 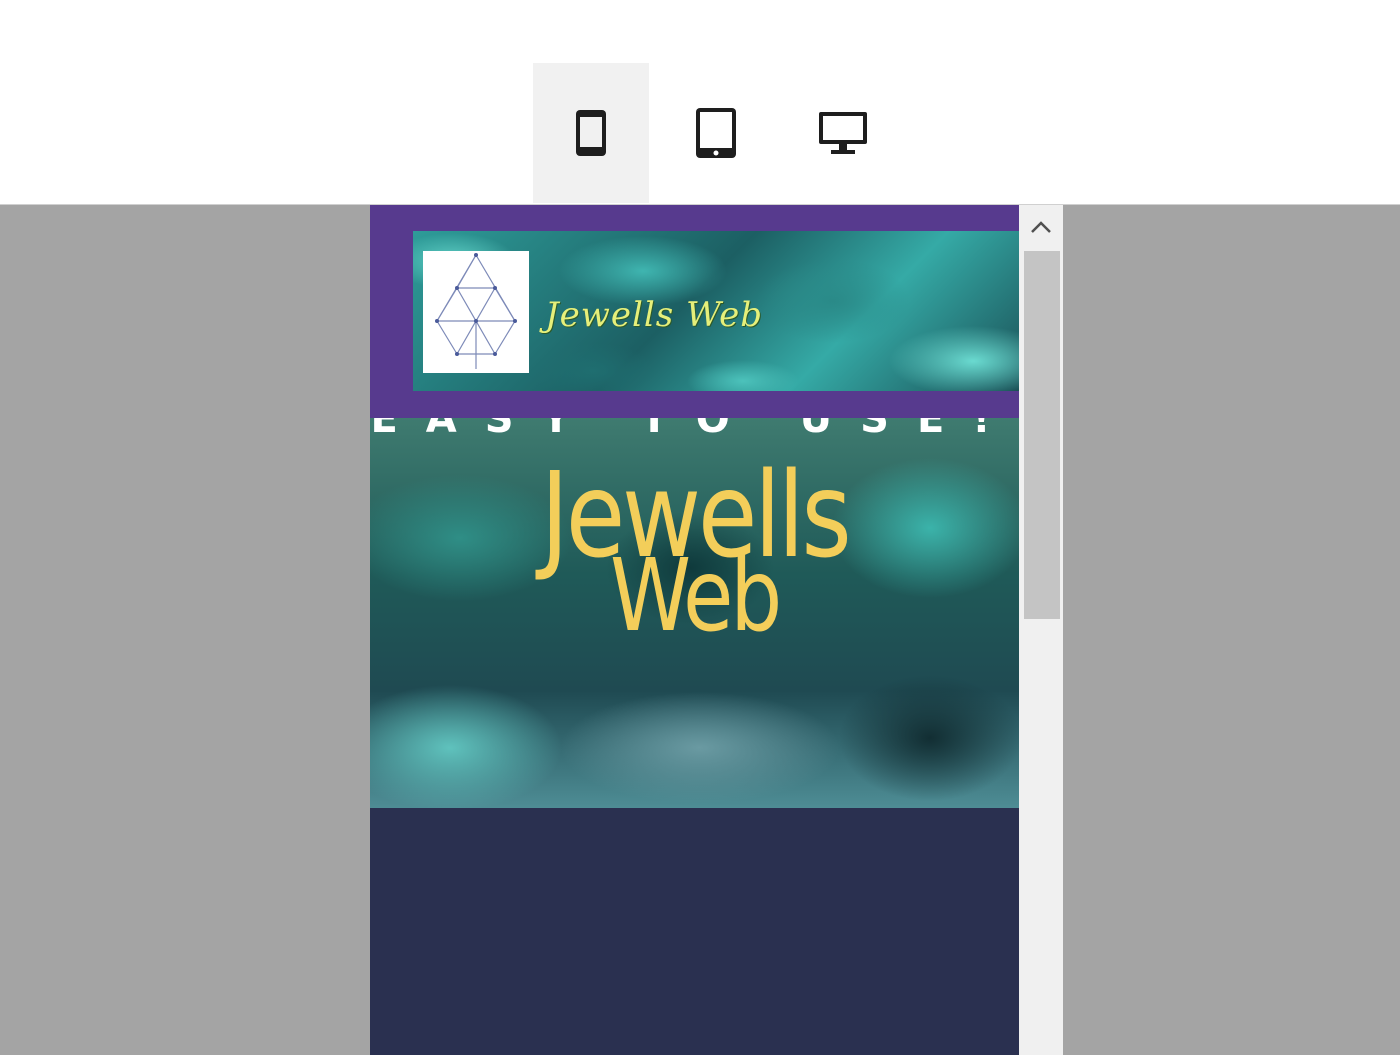 I want to click on preview-scrollbar, so click(x=1041, y=630).